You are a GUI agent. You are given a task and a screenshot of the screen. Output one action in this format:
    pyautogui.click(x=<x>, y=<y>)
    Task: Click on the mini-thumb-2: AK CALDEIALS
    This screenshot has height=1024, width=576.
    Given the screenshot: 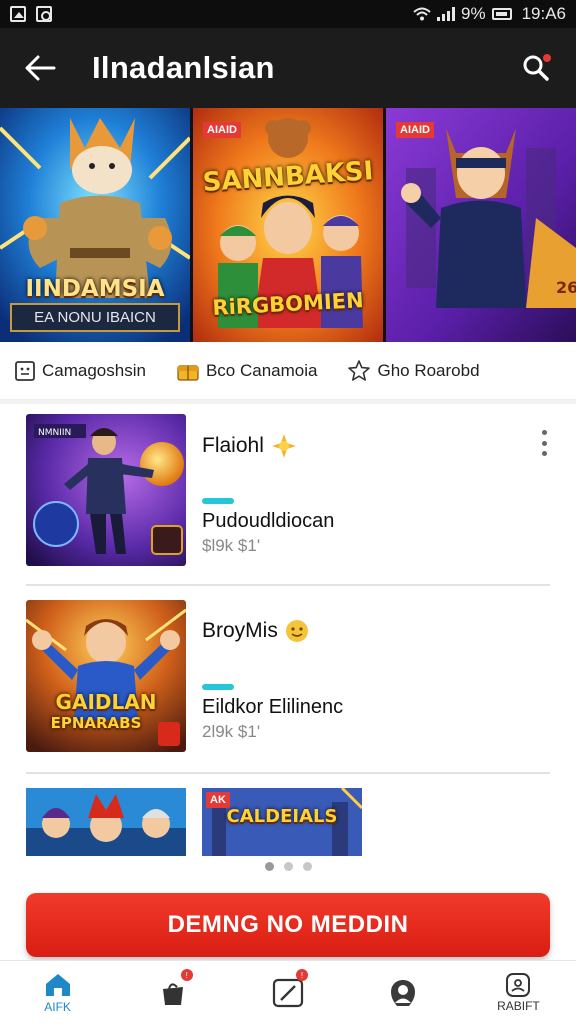 What is the action you would take?
    pyautogui.click(x=282, y=822)
    